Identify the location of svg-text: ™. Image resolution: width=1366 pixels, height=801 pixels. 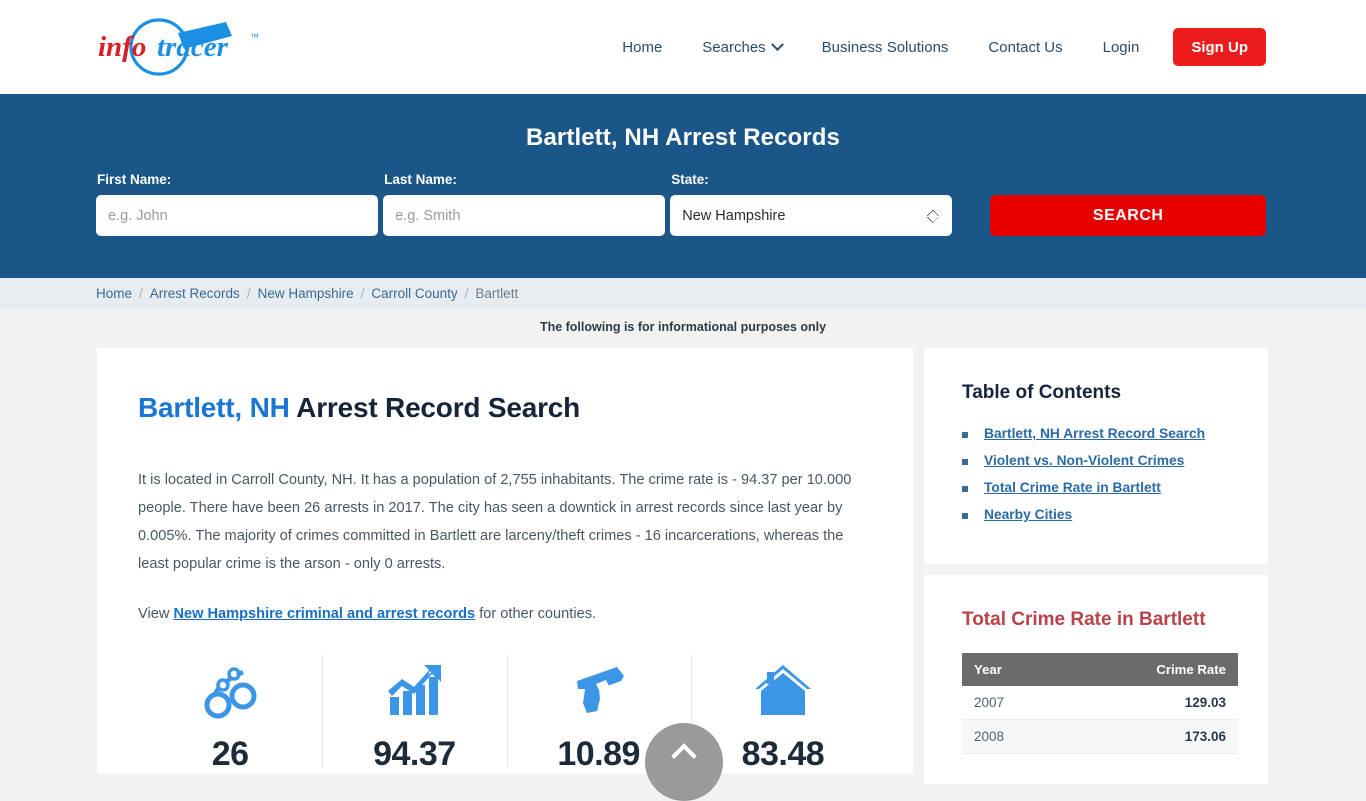
(254, 37).